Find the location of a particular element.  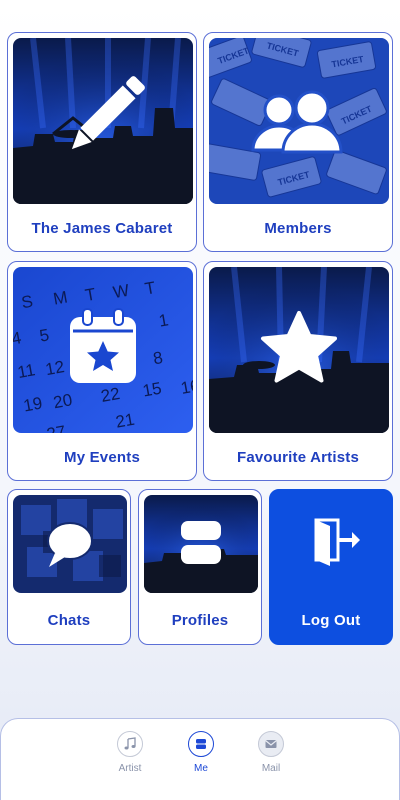

tile-image-chats is located at coordinates (70, 544).